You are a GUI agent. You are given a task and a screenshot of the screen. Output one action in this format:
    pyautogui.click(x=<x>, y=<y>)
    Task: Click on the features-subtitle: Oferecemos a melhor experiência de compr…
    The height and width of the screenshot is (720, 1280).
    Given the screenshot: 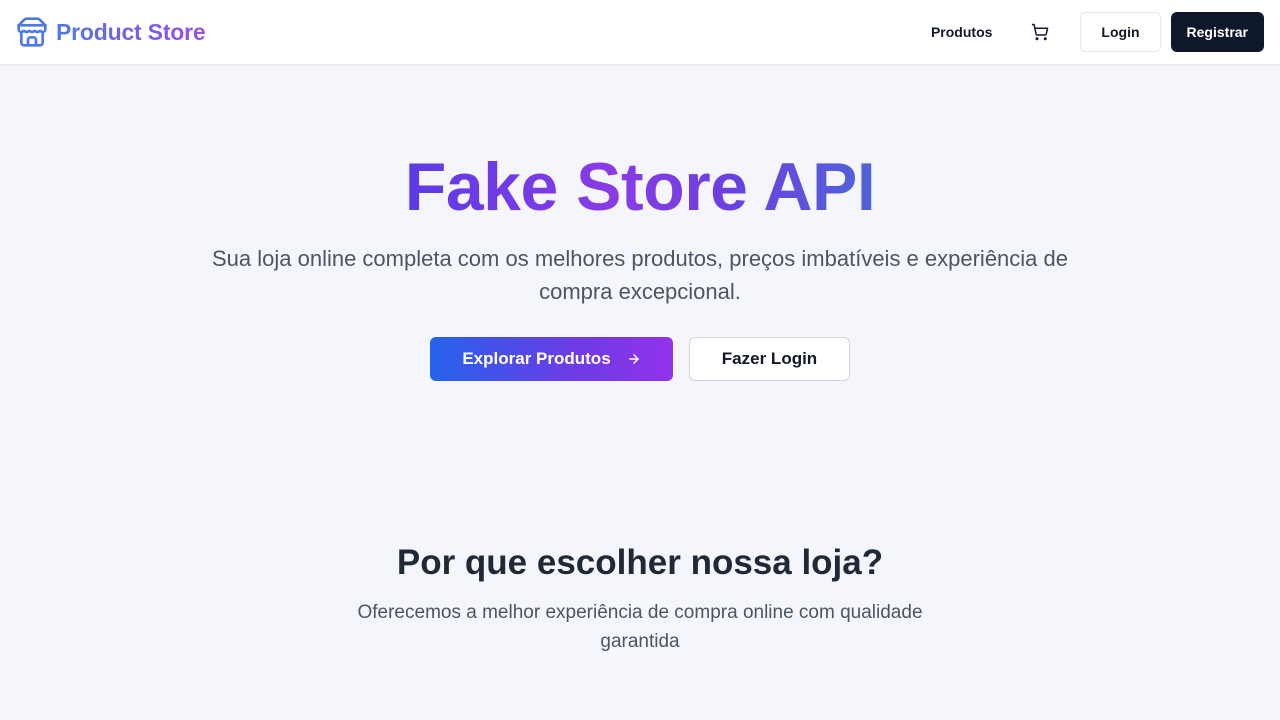 What is the action you would take?
    pyautogui.click(x=640, y=627)
    